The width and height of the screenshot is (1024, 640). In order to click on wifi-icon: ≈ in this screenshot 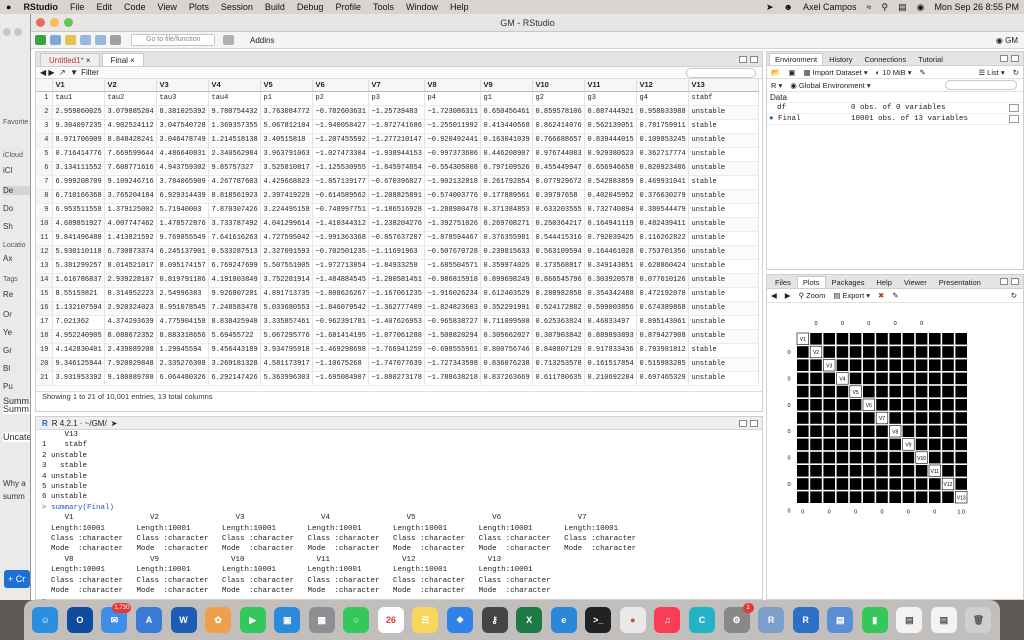, I will do `click(869, 7)`.